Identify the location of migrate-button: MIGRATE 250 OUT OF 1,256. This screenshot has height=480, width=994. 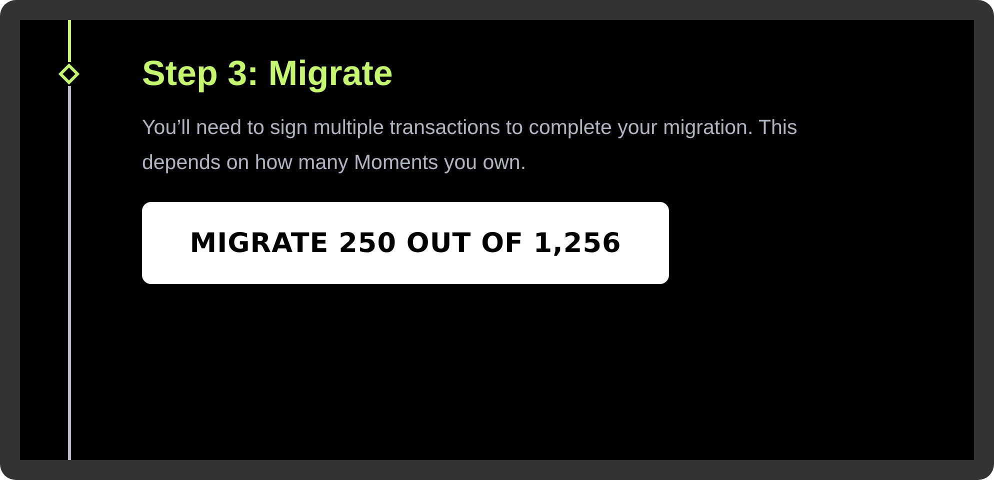
(405, 243).